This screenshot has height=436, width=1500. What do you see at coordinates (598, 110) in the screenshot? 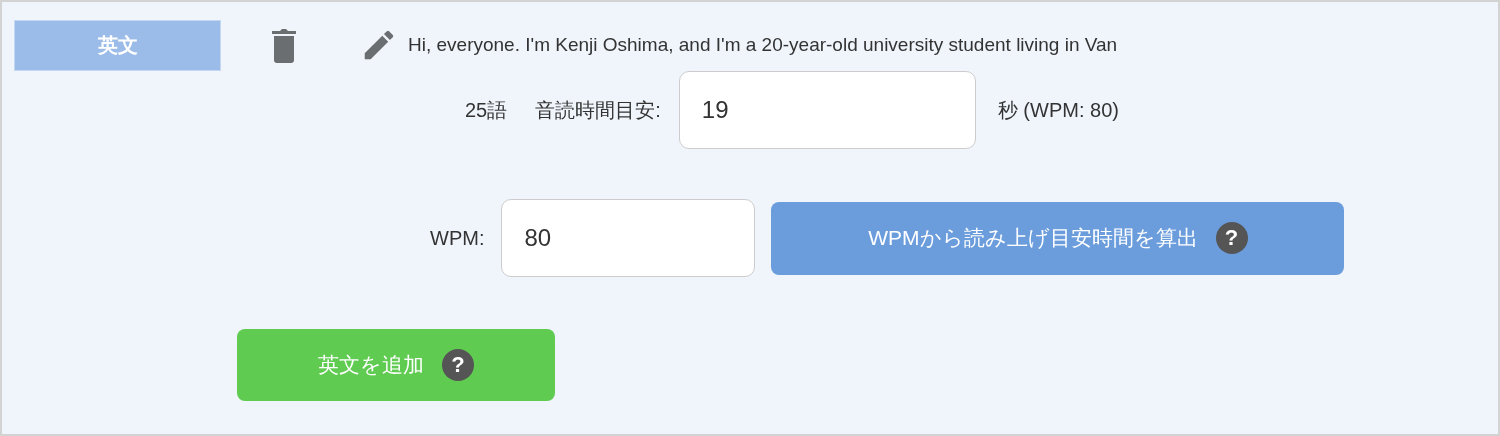
I see `time-label: 音読時間目安:` at bounding box center [598, 110].